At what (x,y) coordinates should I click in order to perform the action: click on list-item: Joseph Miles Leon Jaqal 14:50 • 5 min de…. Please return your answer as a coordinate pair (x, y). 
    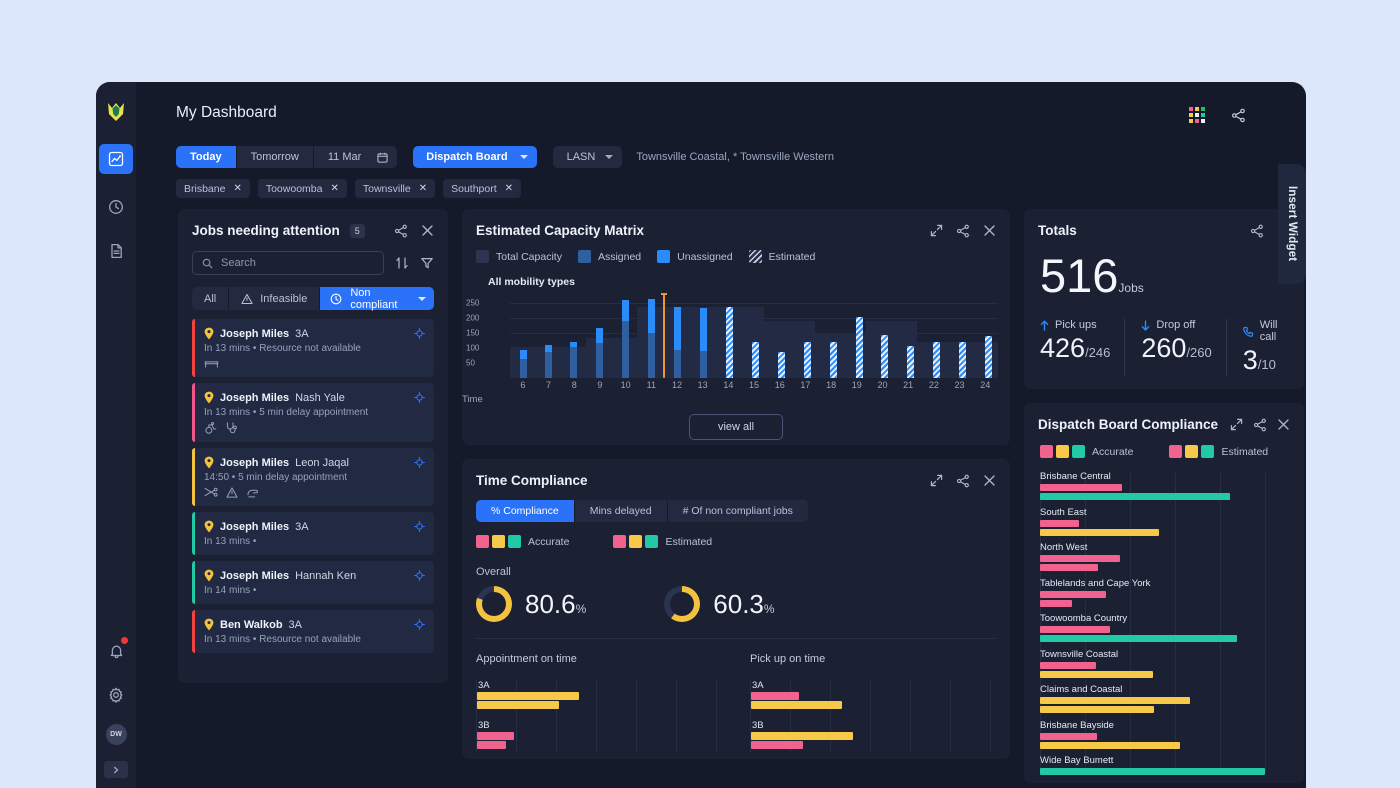
    Looking at the image, I should click on (313, 477).